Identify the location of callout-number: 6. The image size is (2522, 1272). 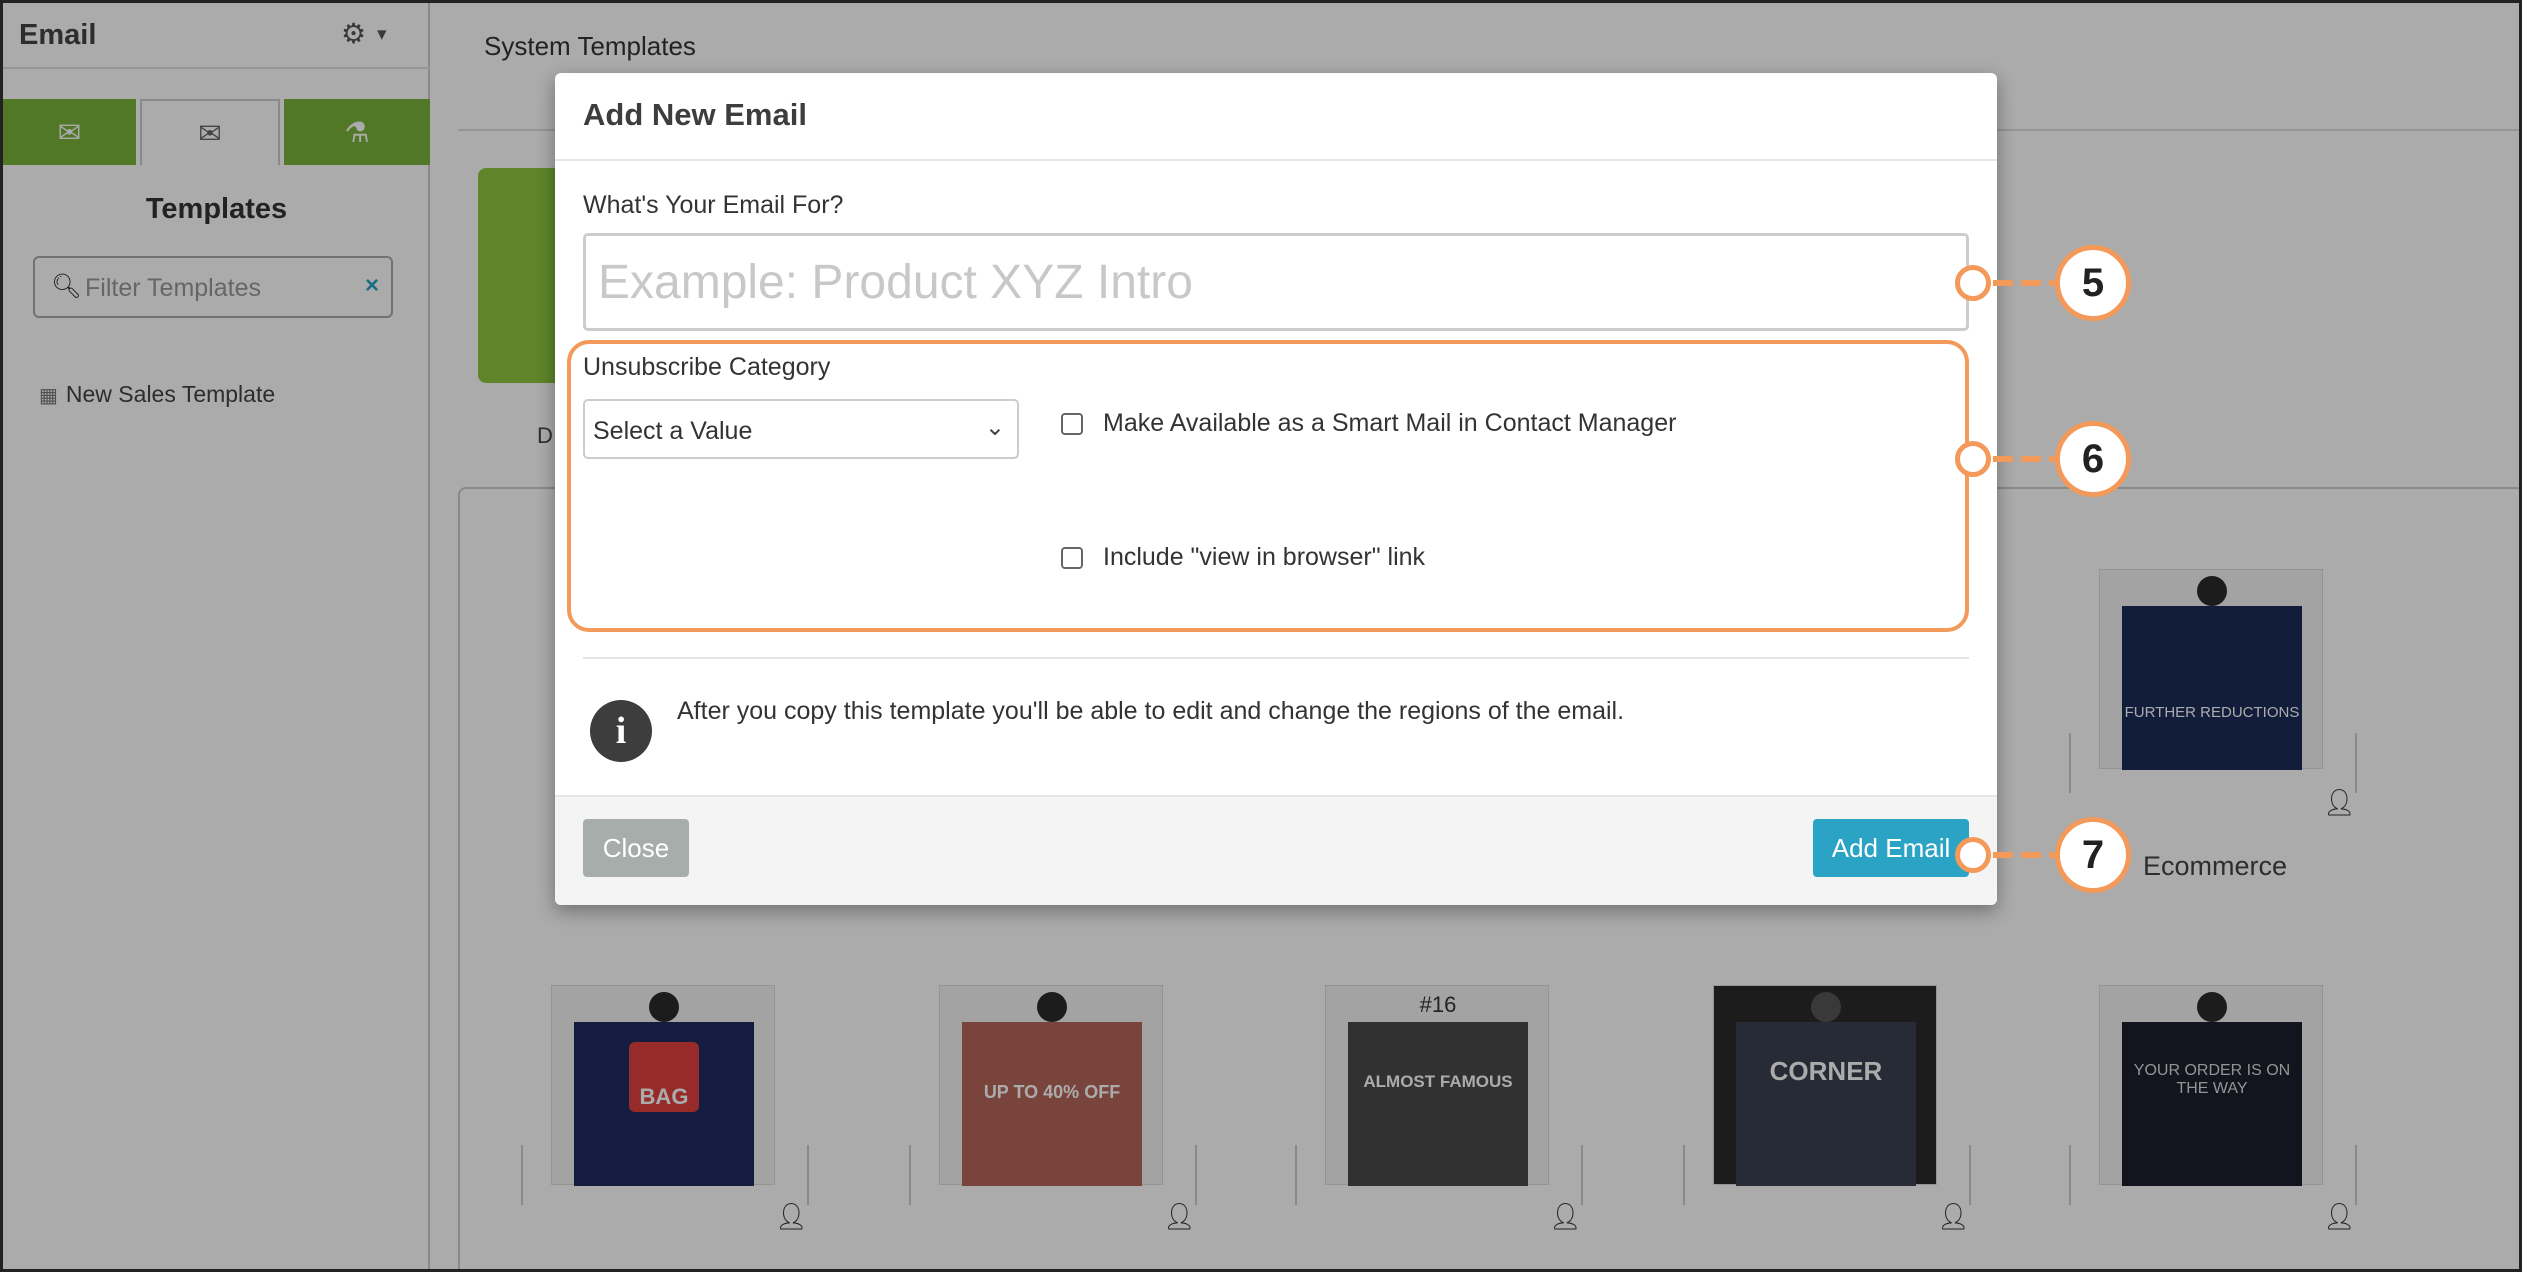
(2093, 459).